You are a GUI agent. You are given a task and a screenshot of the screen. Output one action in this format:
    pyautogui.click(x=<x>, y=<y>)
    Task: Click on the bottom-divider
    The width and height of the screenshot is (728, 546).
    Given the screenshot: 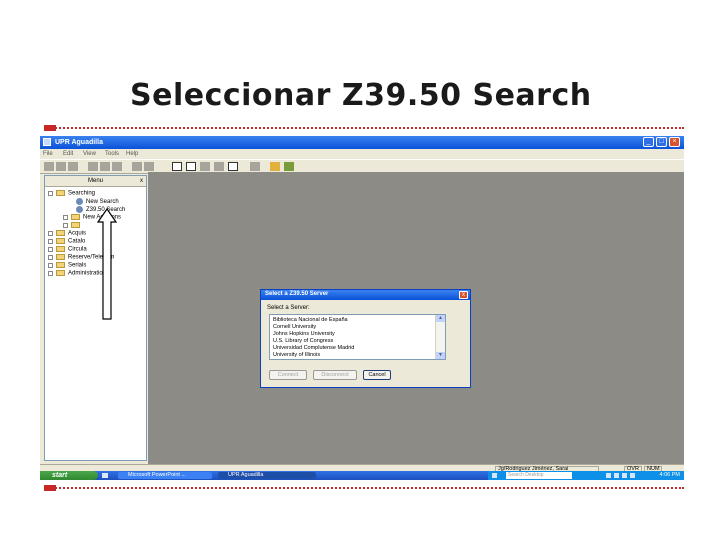 What is the action you would take?
    pyautogui.click(x=364, y=488)
    